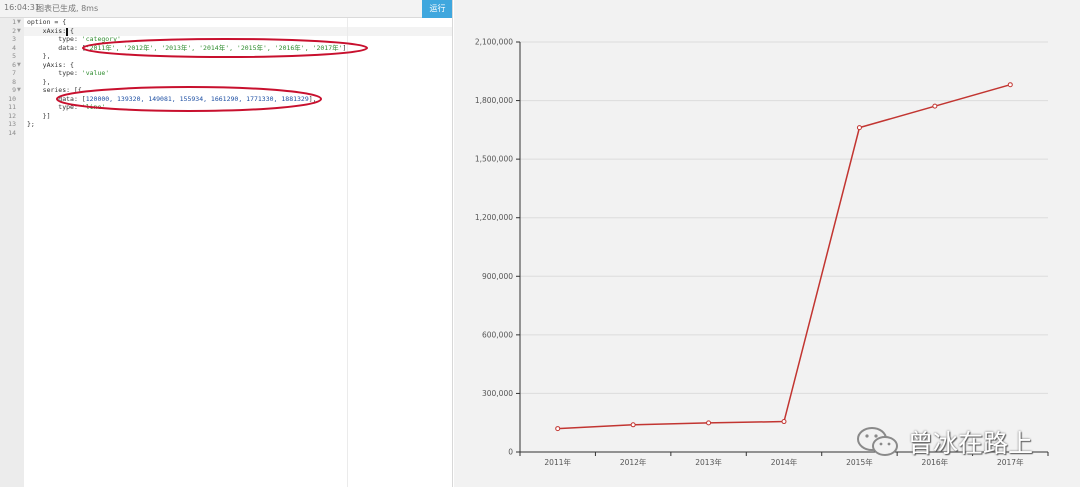  Describe the element at coordinates (47, 22) in the screenshot. I see `code-line: option = {` at that location.